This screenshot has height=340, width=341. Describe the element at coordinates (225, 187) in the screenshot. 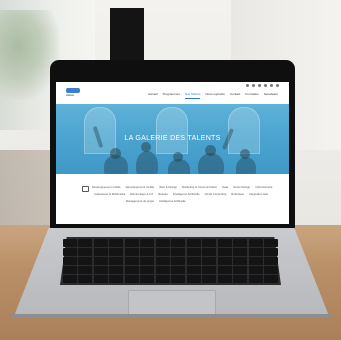

I see `category-link: Data` at that location.